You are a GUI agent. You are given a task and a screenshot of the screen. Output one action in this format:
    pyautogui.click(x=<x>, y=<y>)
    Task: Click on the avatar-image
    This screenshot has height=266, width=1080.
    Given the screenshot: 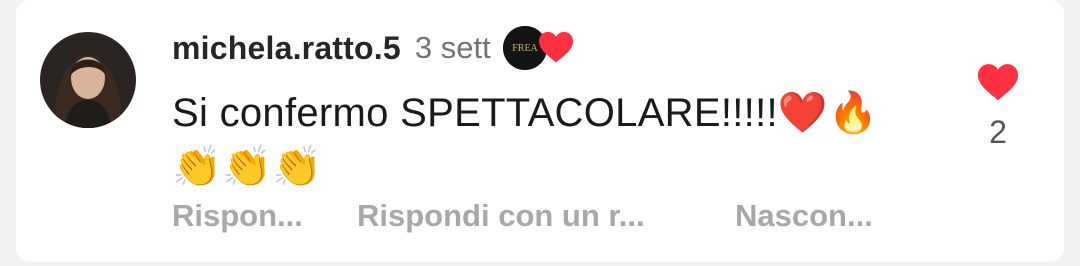 What is the action you would take?
    pyautogui.click(x=88, y=80)
    